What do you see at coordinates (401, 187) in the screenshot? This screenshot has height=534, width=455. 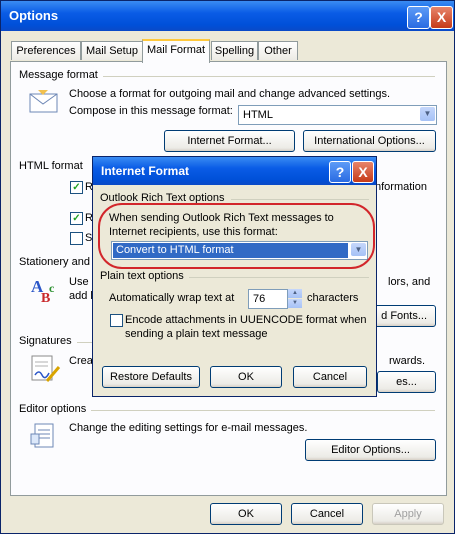 I see `html-option-right-text: nformation` at bounding box center [401, 187].